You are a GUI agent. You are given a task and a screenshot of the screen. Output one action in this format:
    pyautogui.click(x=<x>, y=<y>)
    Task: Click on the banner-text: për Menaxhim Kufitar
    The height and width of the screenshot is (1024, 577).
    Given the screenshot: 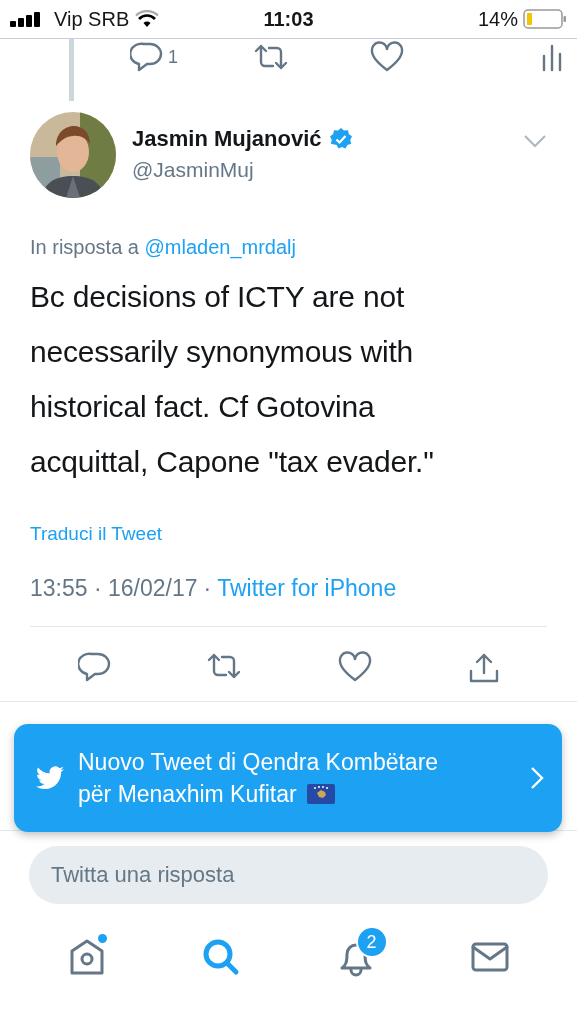 What is the action you would take?
    pyautogui.click(x=187, y=794)
    